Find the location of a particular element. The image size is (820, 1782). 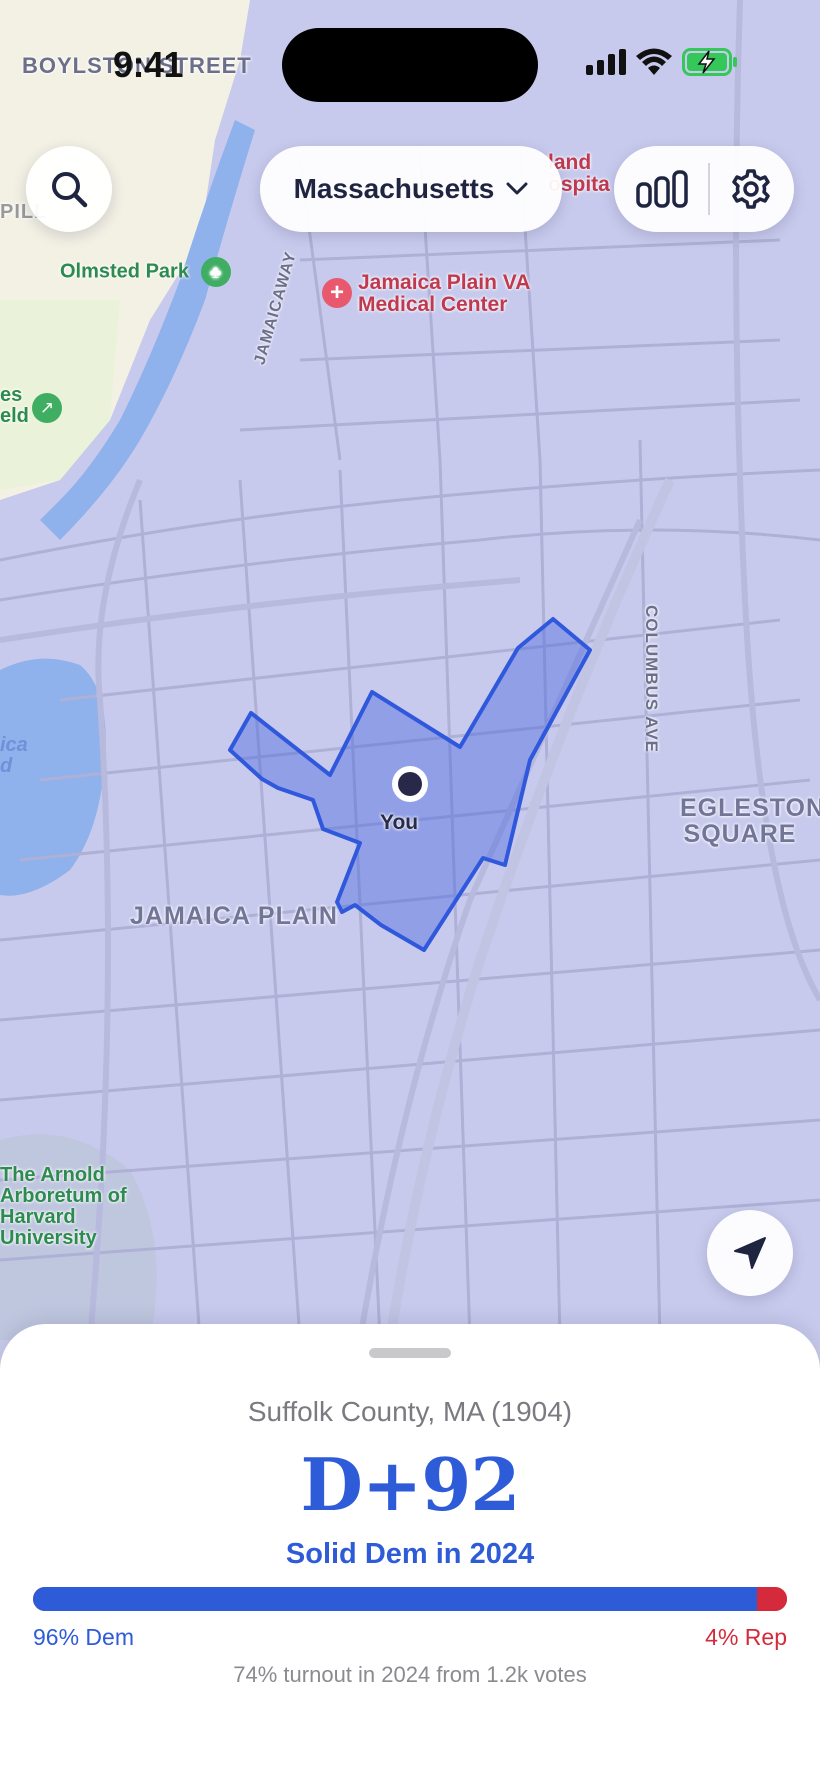

neighborhood-label-egleston-square: EGLESTON SQUARE is located at coordinates (750, 821).